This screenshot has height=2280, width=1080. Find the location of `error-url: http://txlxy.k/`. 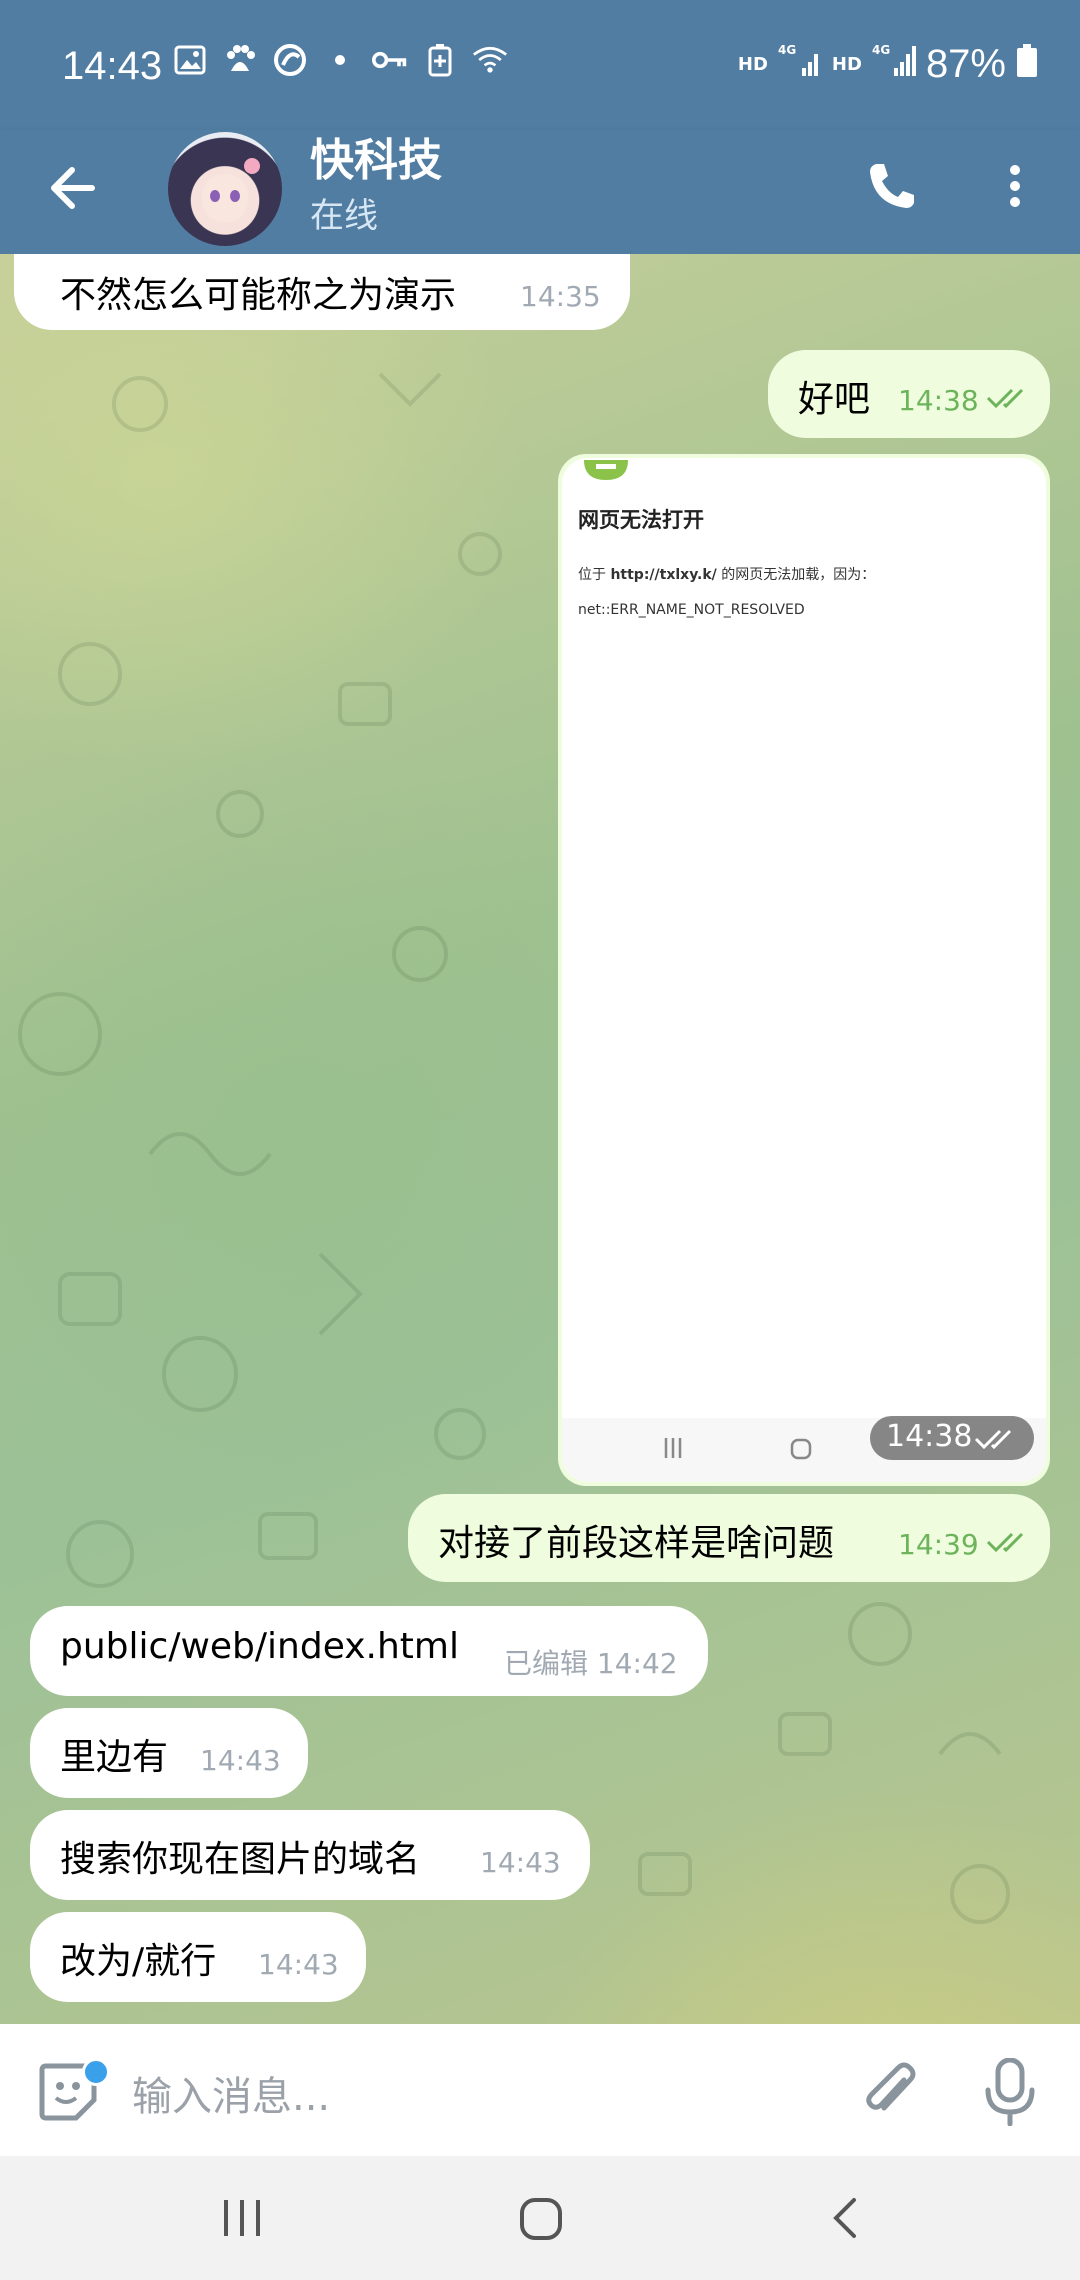

error-url: http://txlxy.k/ is located at coordinates (663, 575).